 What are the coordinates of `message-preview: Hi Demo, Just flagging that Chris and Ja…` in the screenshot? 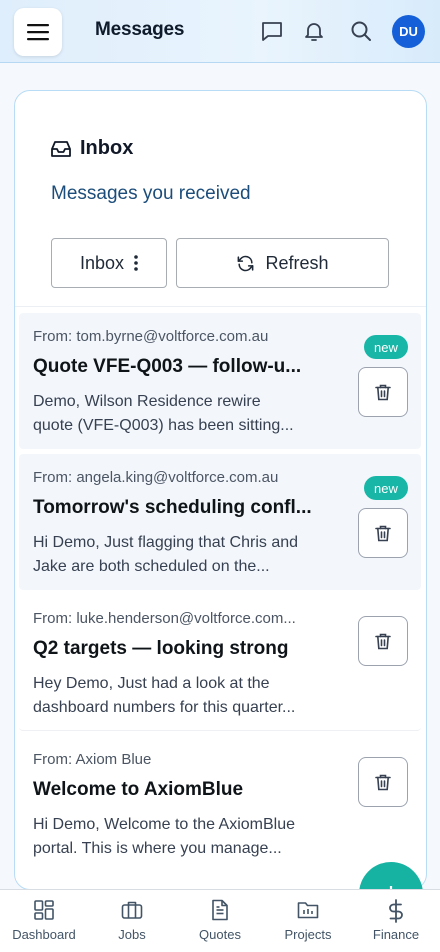 It's located at (174, 555).